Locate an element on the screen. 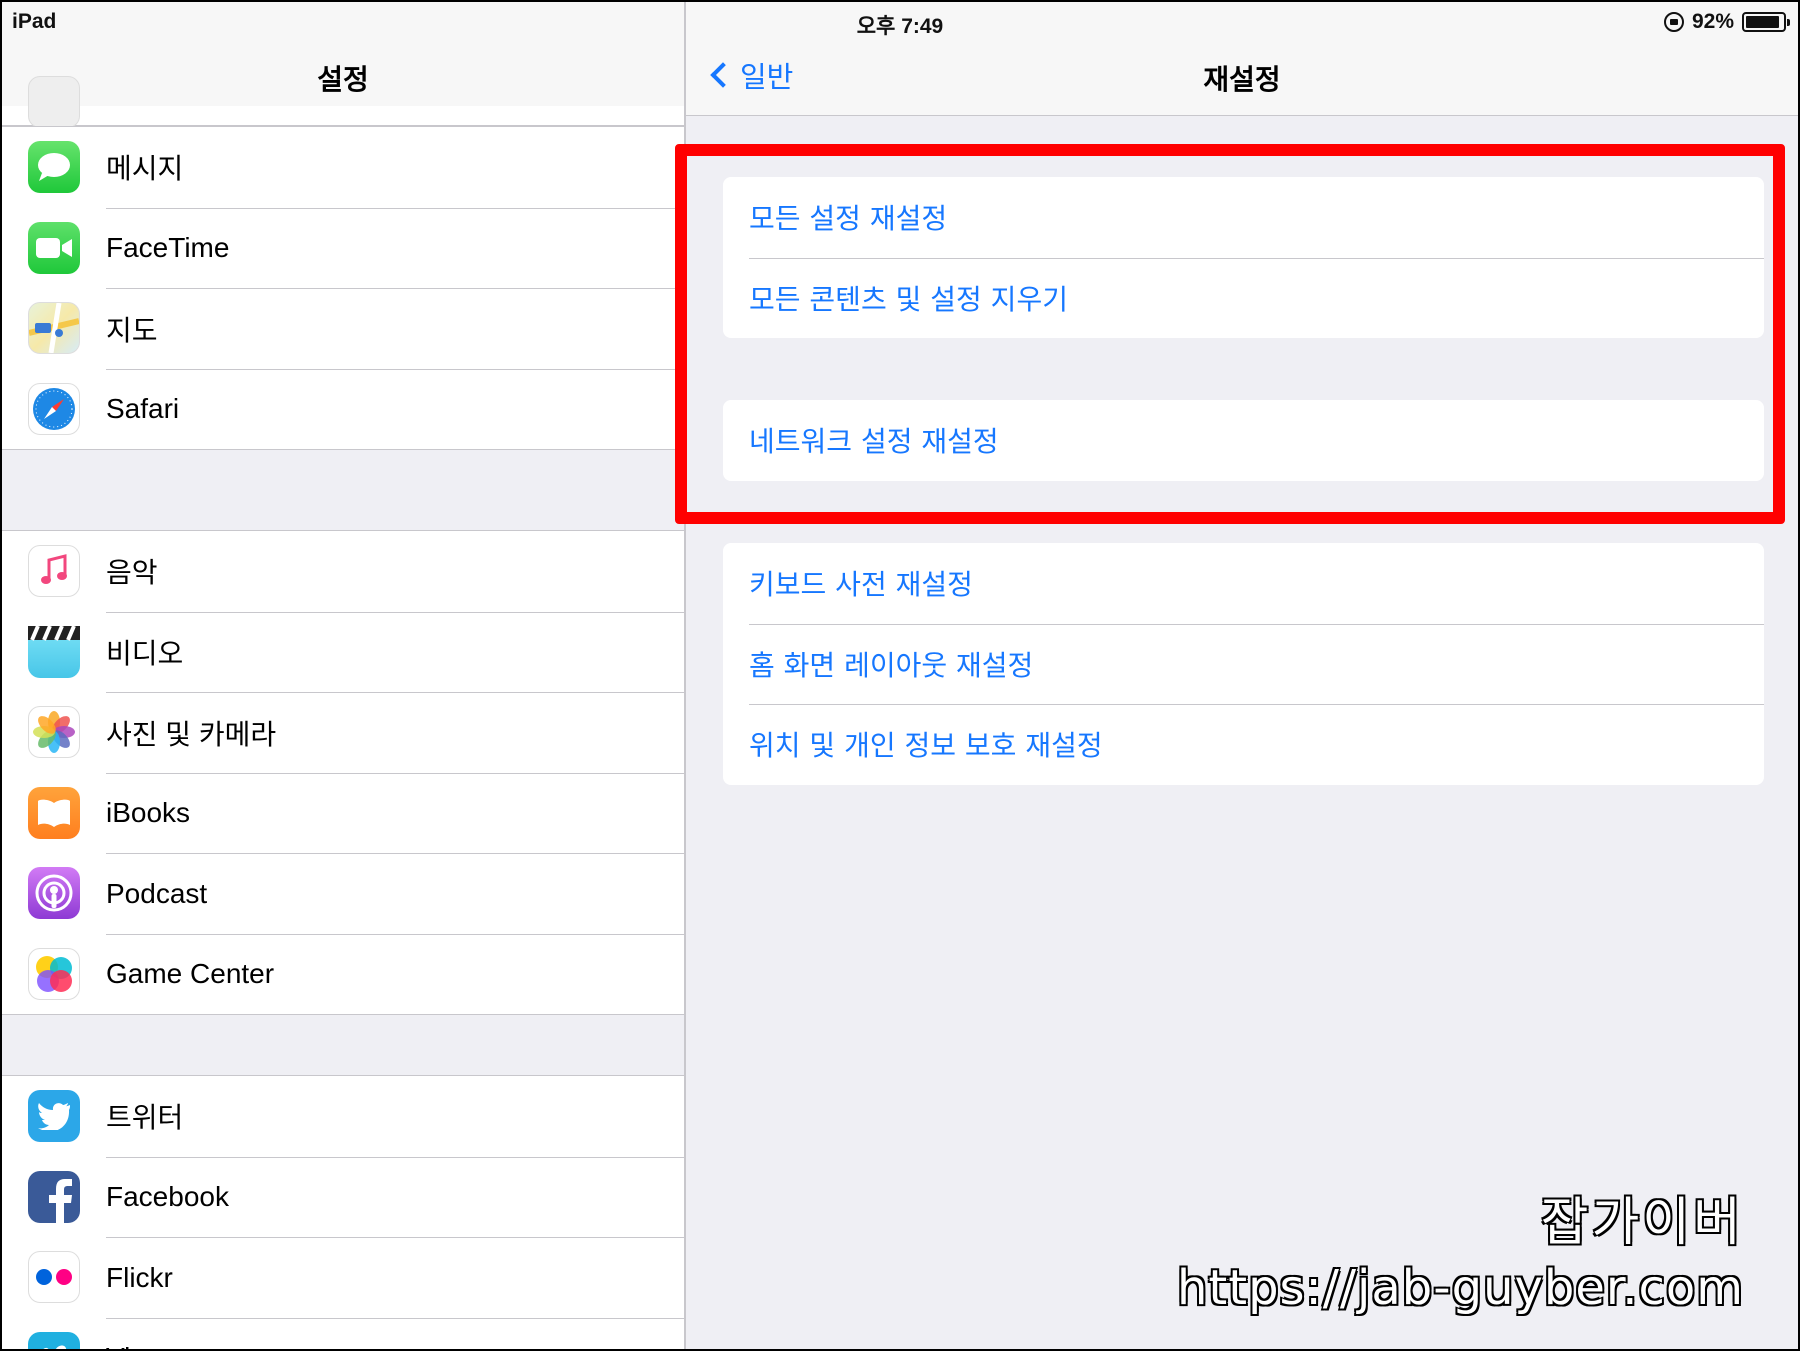  music-icon is located at coordinates (54, 571).